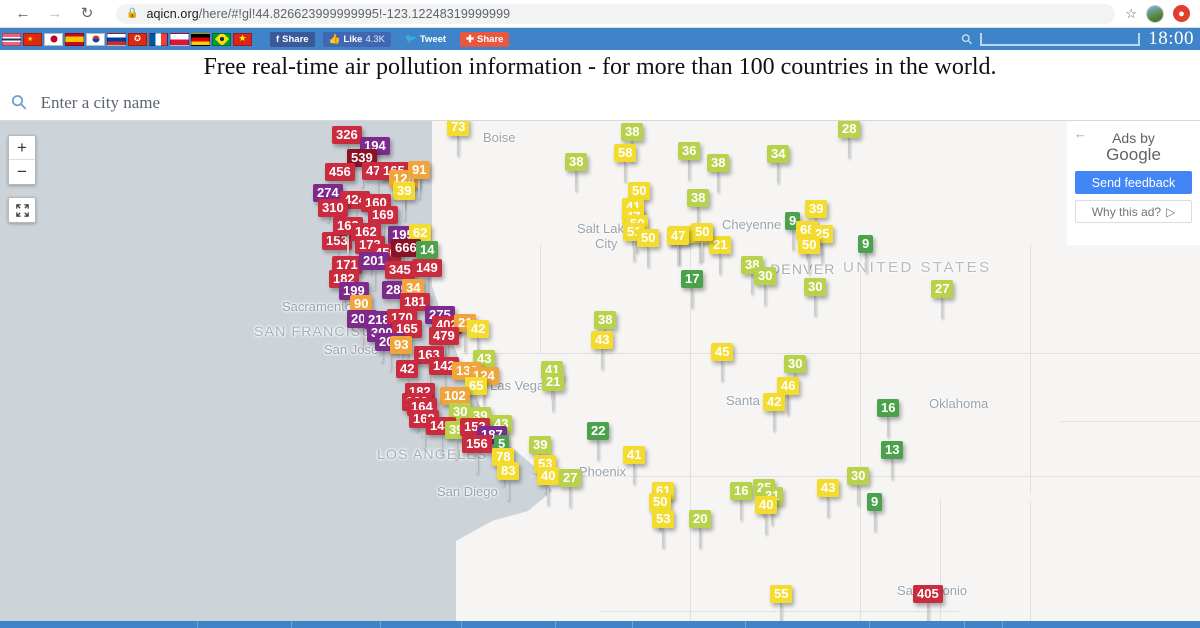 This screenshot has width=1200, height=628. I want to click on aqi-marker: 34, so click(778, 164).